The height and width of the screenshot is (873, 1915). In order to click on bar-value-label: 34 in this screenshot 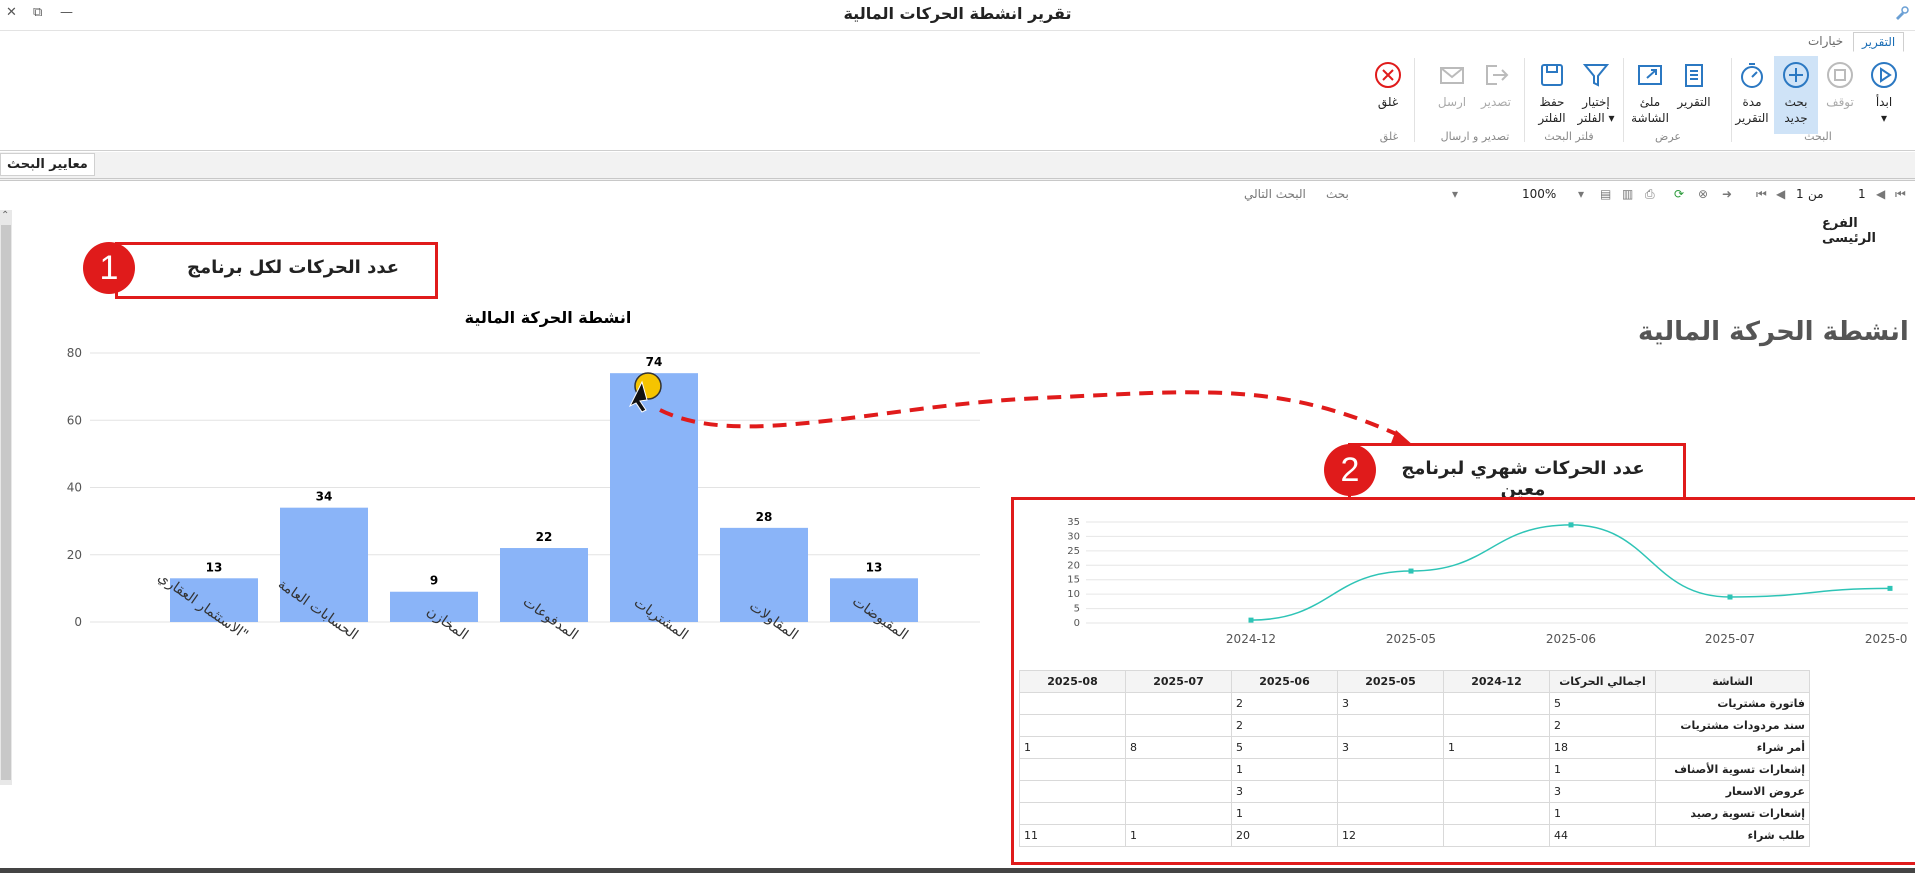, I will do `click(324, 497)`.